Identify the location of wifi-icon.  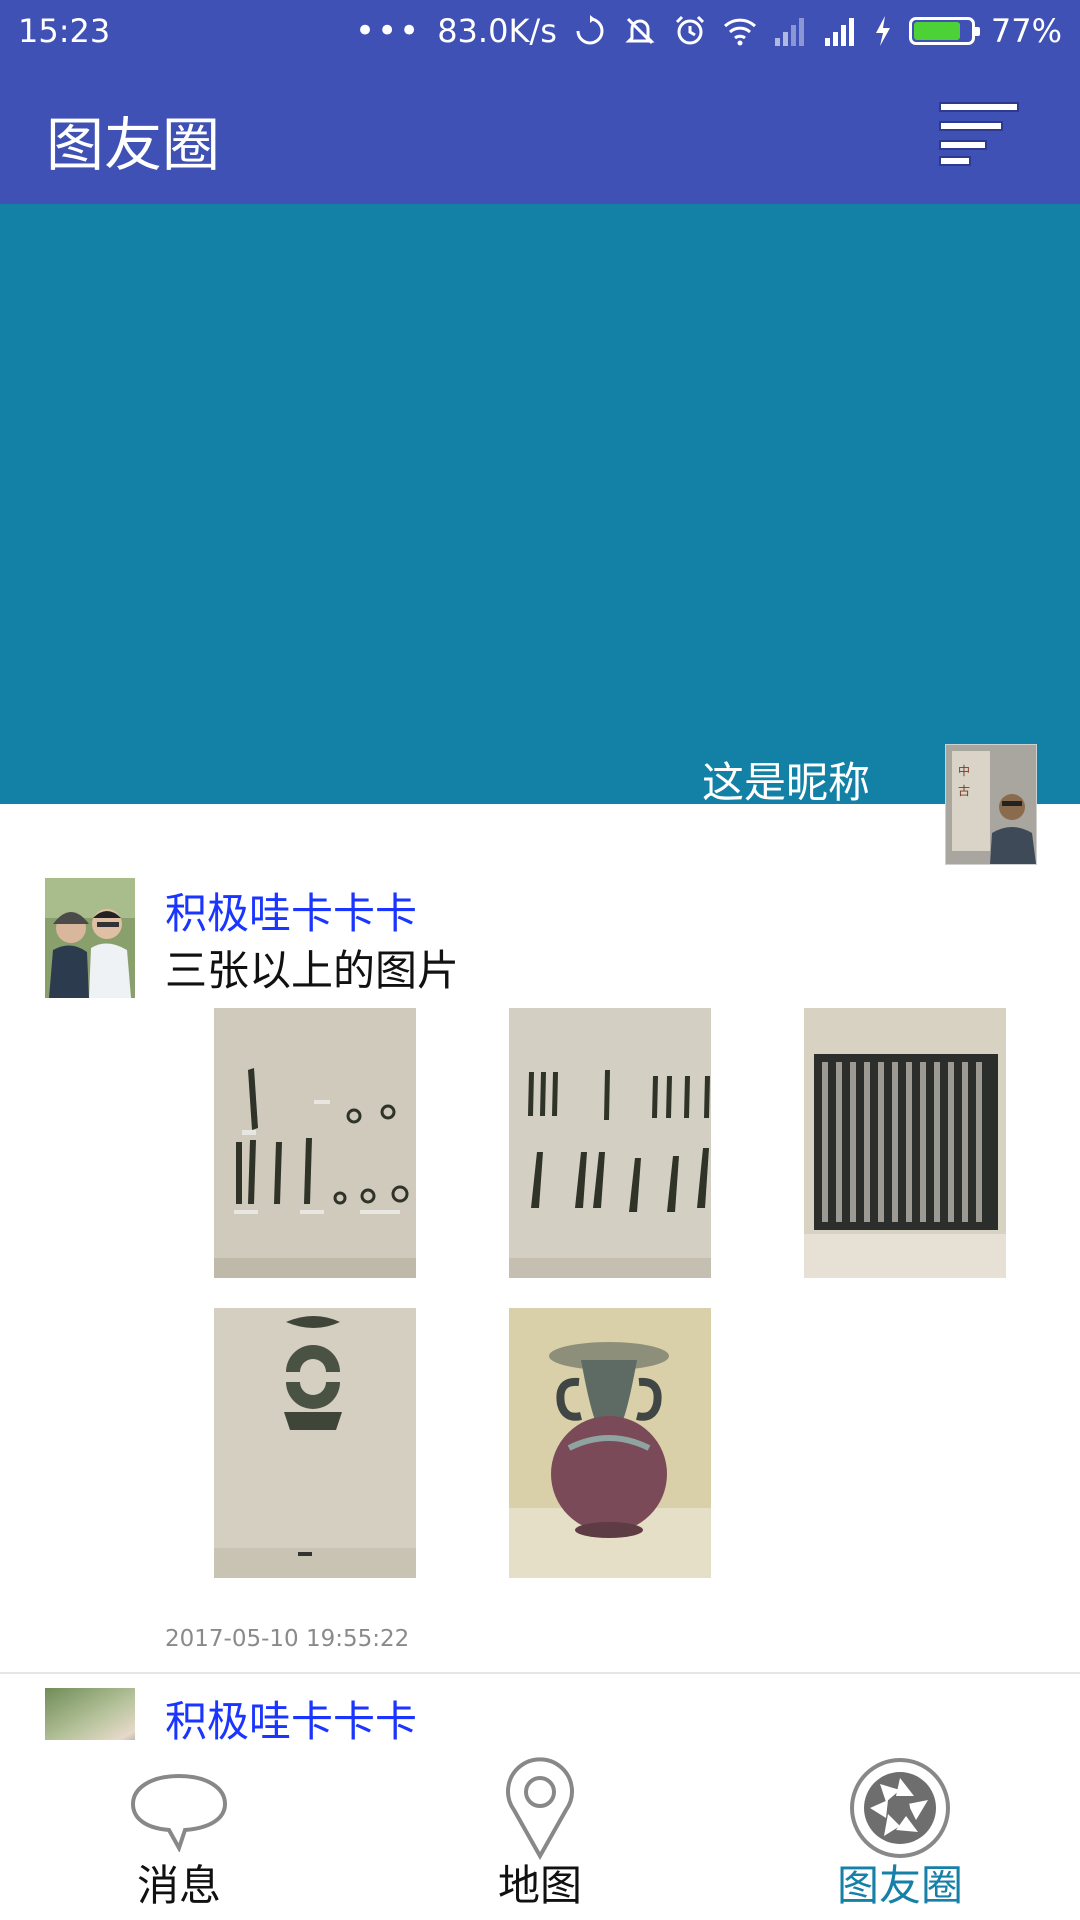
(739, 32).